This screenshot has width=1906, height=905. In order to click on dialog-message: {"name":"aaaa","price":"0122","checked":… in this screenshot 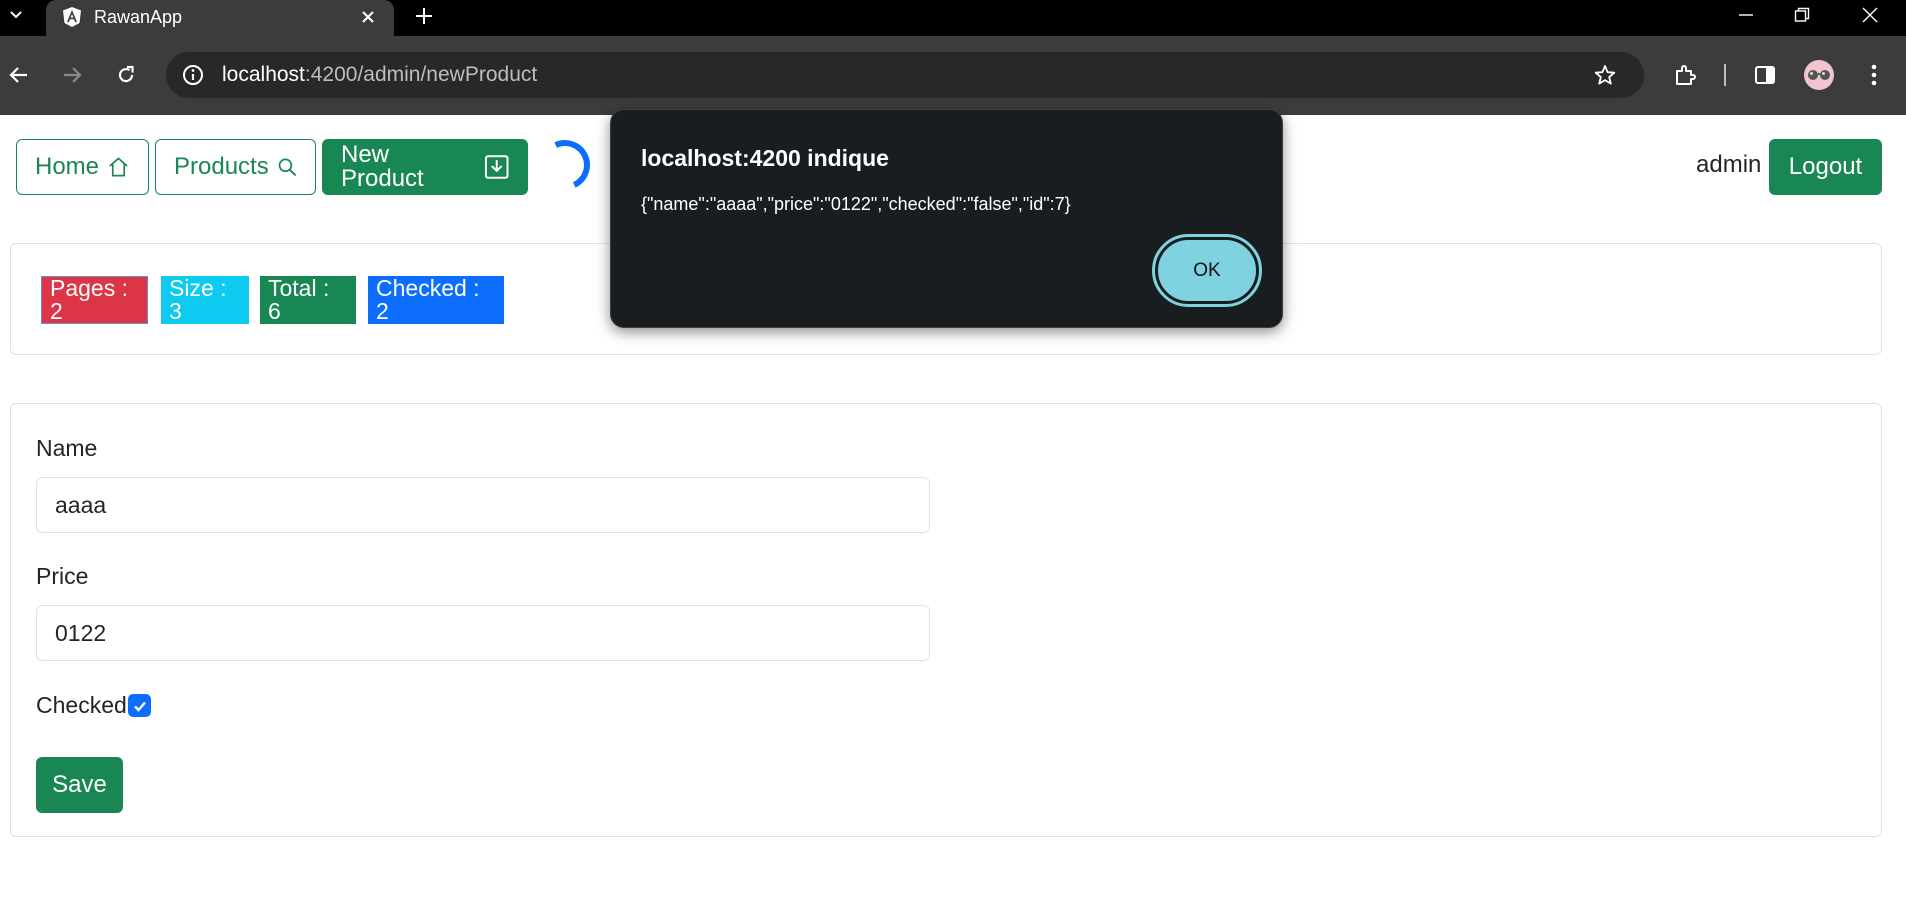, I will do `click(856, 204)`.